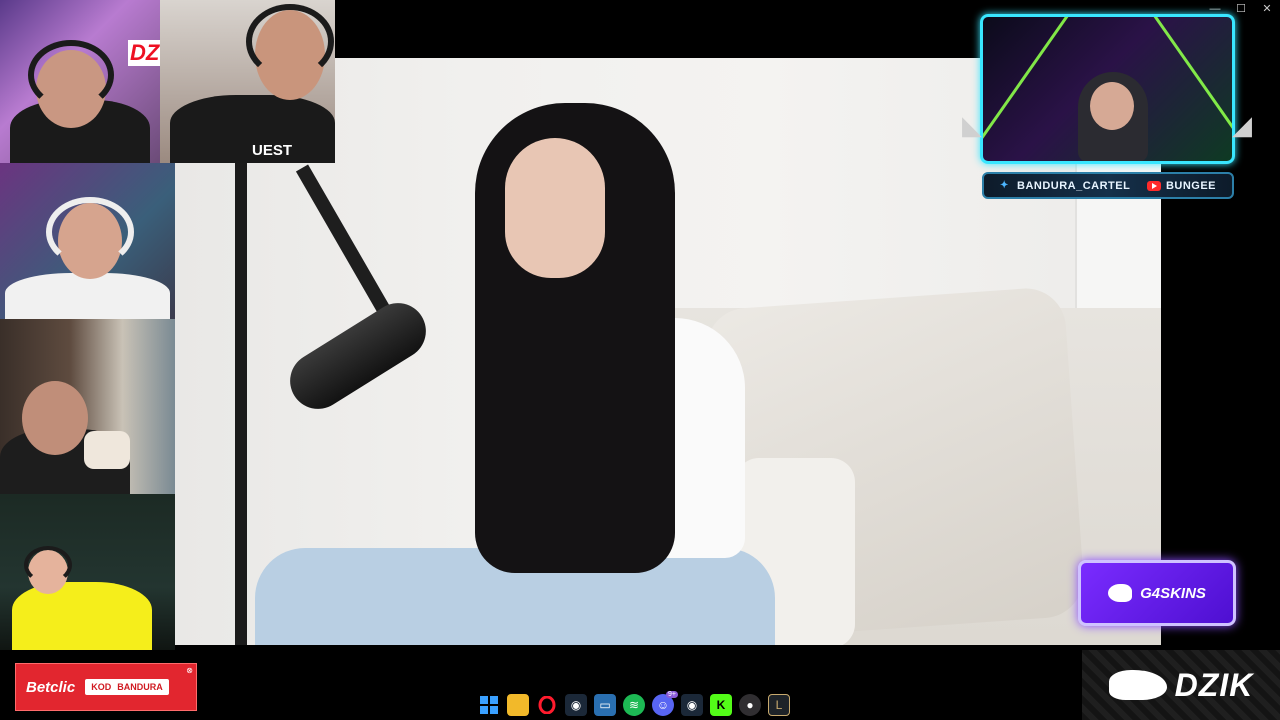 This screenshot has height=720, width=1280. I want to click on streamer-face, so click(1112, 106).